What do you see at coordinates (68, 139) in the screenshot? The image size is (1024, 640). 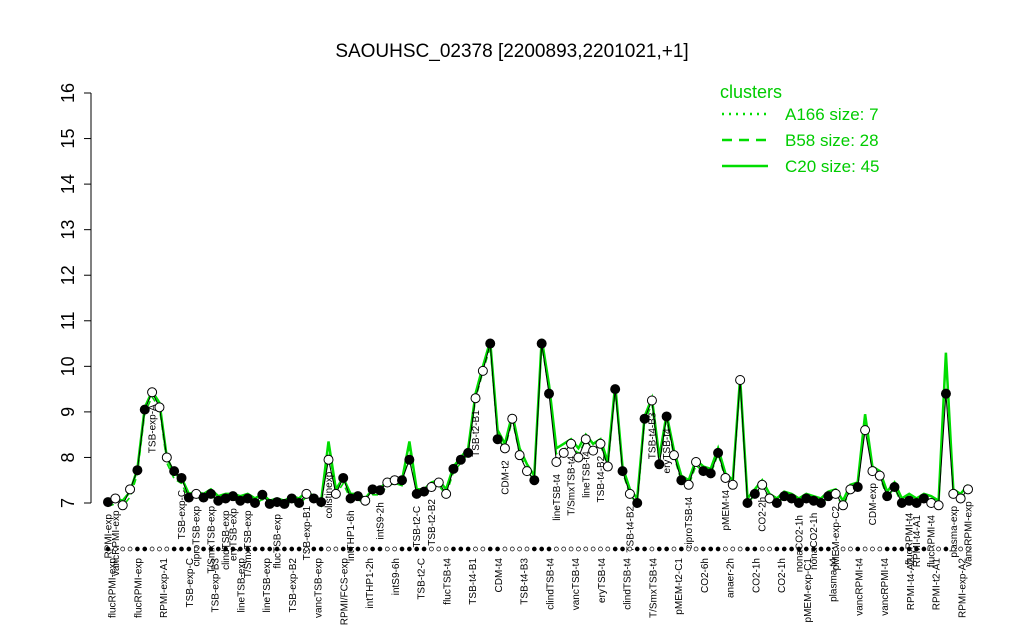 I see `y-tick-label: 15` at bounding box center [68, 139].